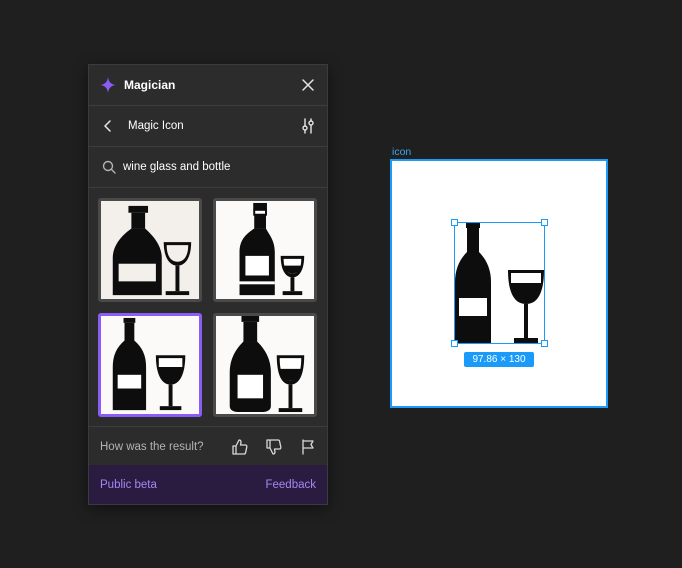 Image resolution: width=682 pixels, height=568 pixels. Describe the element at coordinates (220, 167) in the screenshot. I see `search-input` at that location.